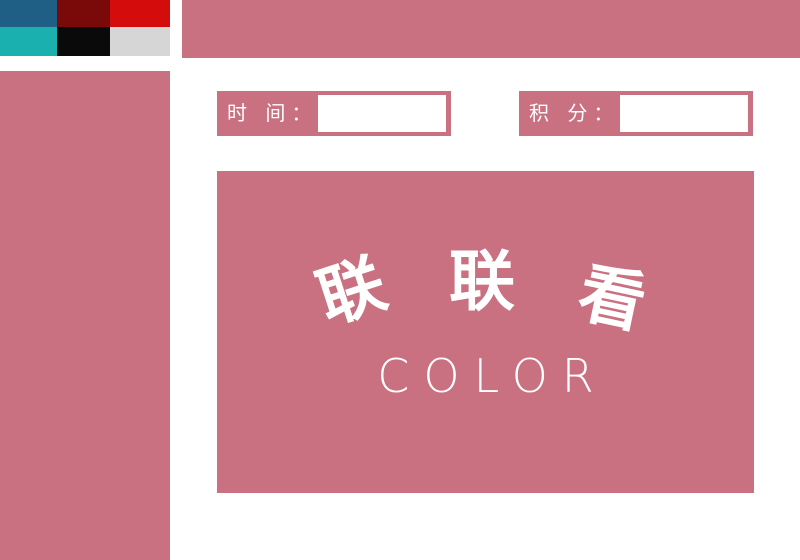 Image resolution: width=800 pixels, height=560 pixels. Describe the element at coordinates (491, 29) in the screenshot. I see `top-banner` at that location.